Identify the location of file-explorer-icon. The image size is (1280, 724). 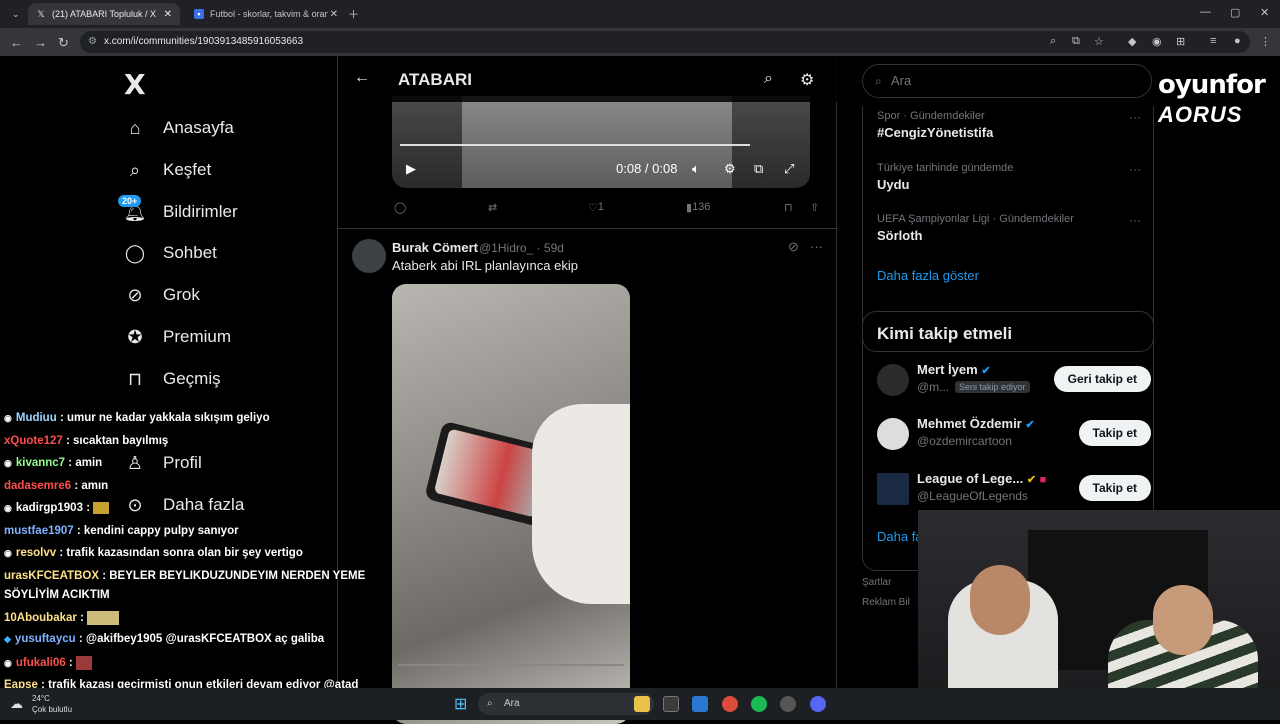
(642, 704).